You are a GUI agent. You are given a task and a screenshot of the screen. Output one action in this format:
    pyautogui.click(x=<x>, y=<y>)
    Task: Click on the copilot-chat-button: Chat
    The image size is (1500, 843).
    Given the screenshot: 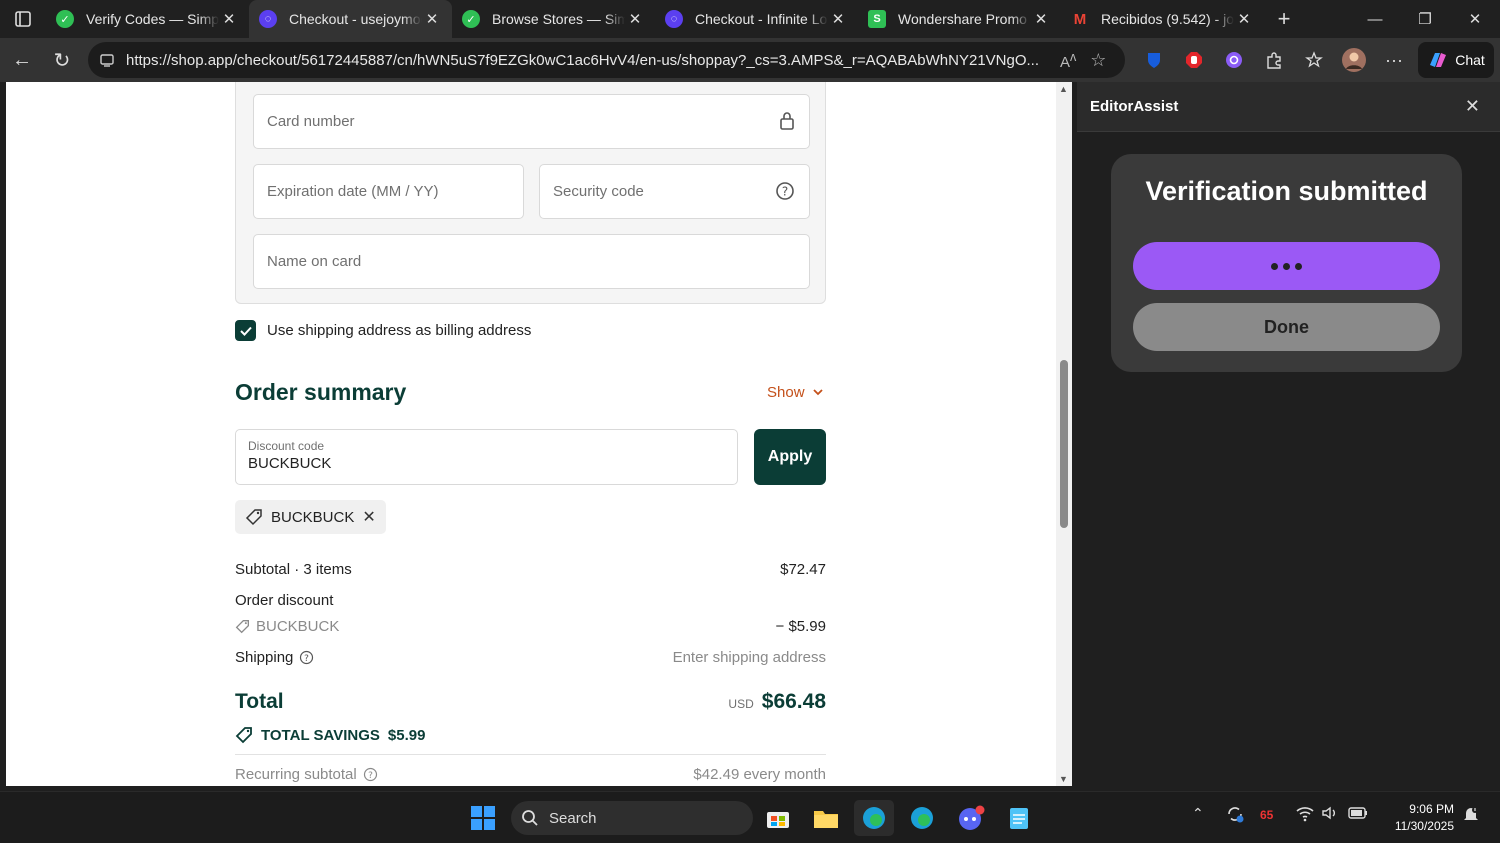 What is the action you would take?
    pyautogui.click(x=1456, y=60)
    